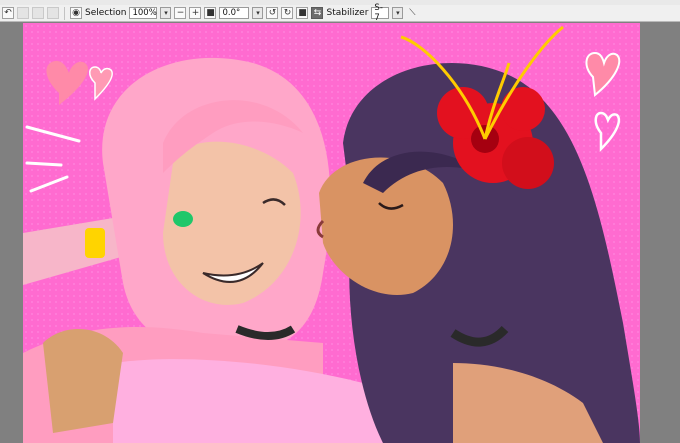 The height and width of the screenshot is (443, 680). What do you see at coordinates (106, 13) in the screenshot?
I see `selection-label: Selection` at bounding box center [106, 13].